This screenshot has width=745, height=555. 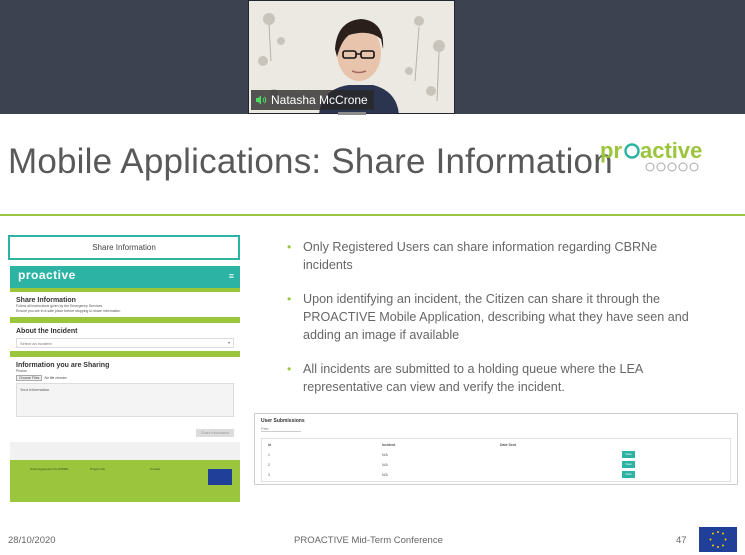 I want to click on row-id: 2, so click(x=269, y=465).